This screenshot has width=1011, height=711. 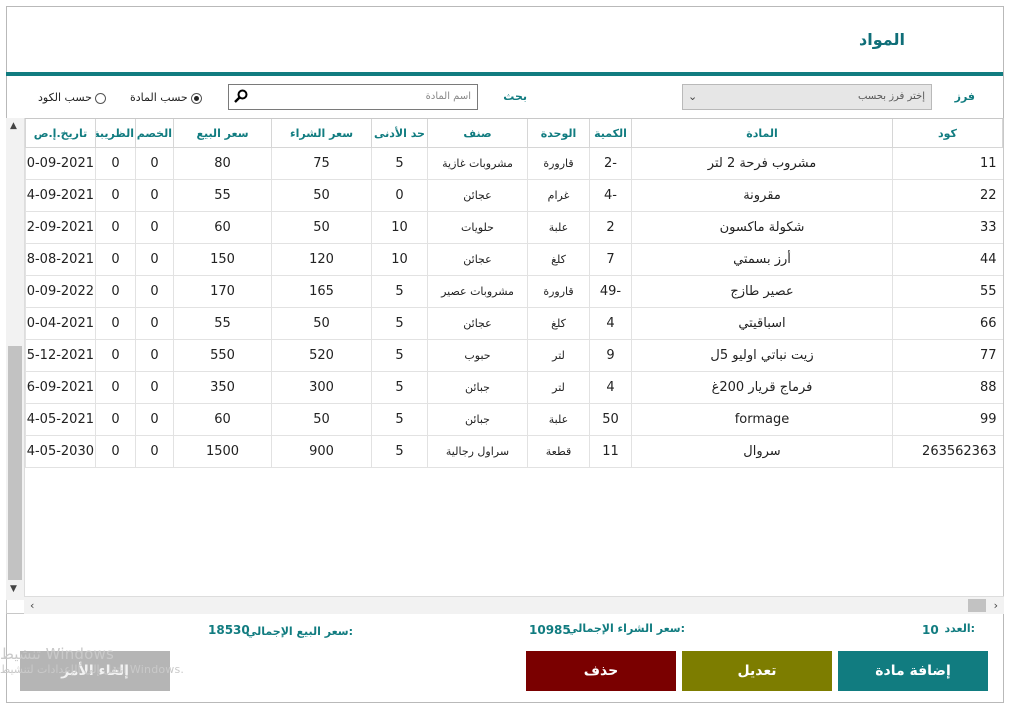 I want to click on edit-button: تعديل, so click(x=757, y=671).